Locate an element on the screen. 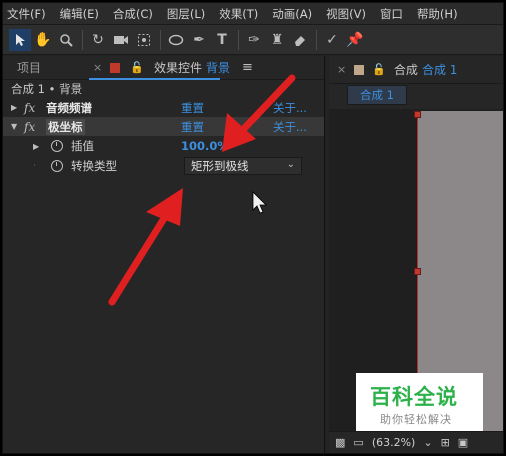 This screenshot has width=506, height=456. tab-effect-controls: 效果控件 is located at coordinates (178, 67).